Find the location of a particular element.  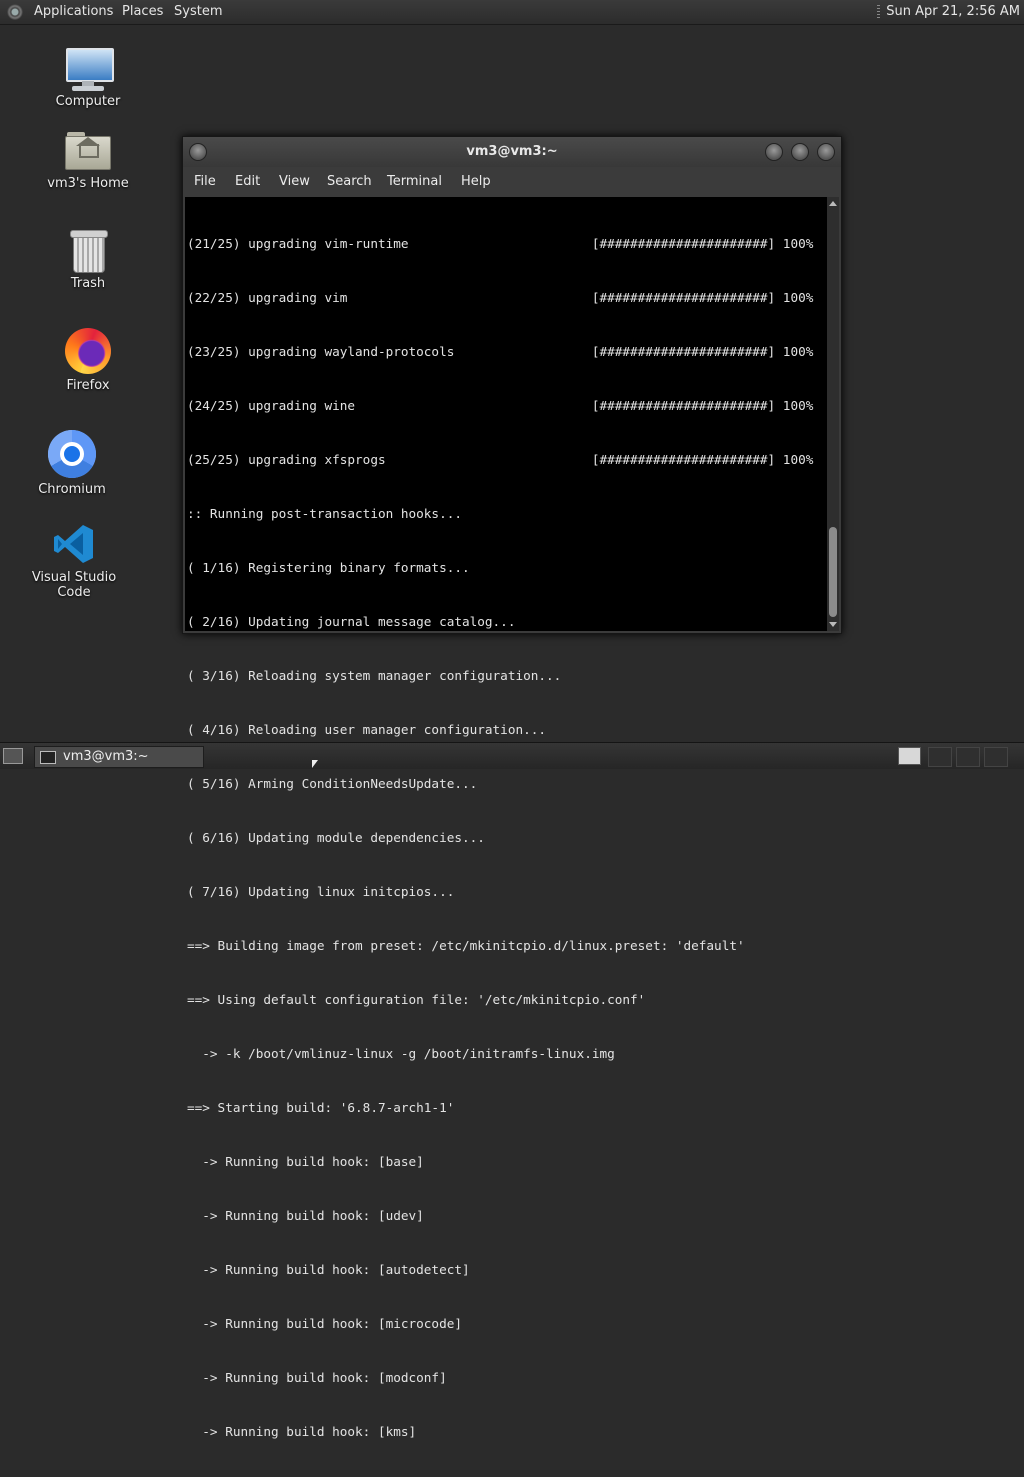

title-bar: vm3@vm3:~ is located at coordinates (512, 152).